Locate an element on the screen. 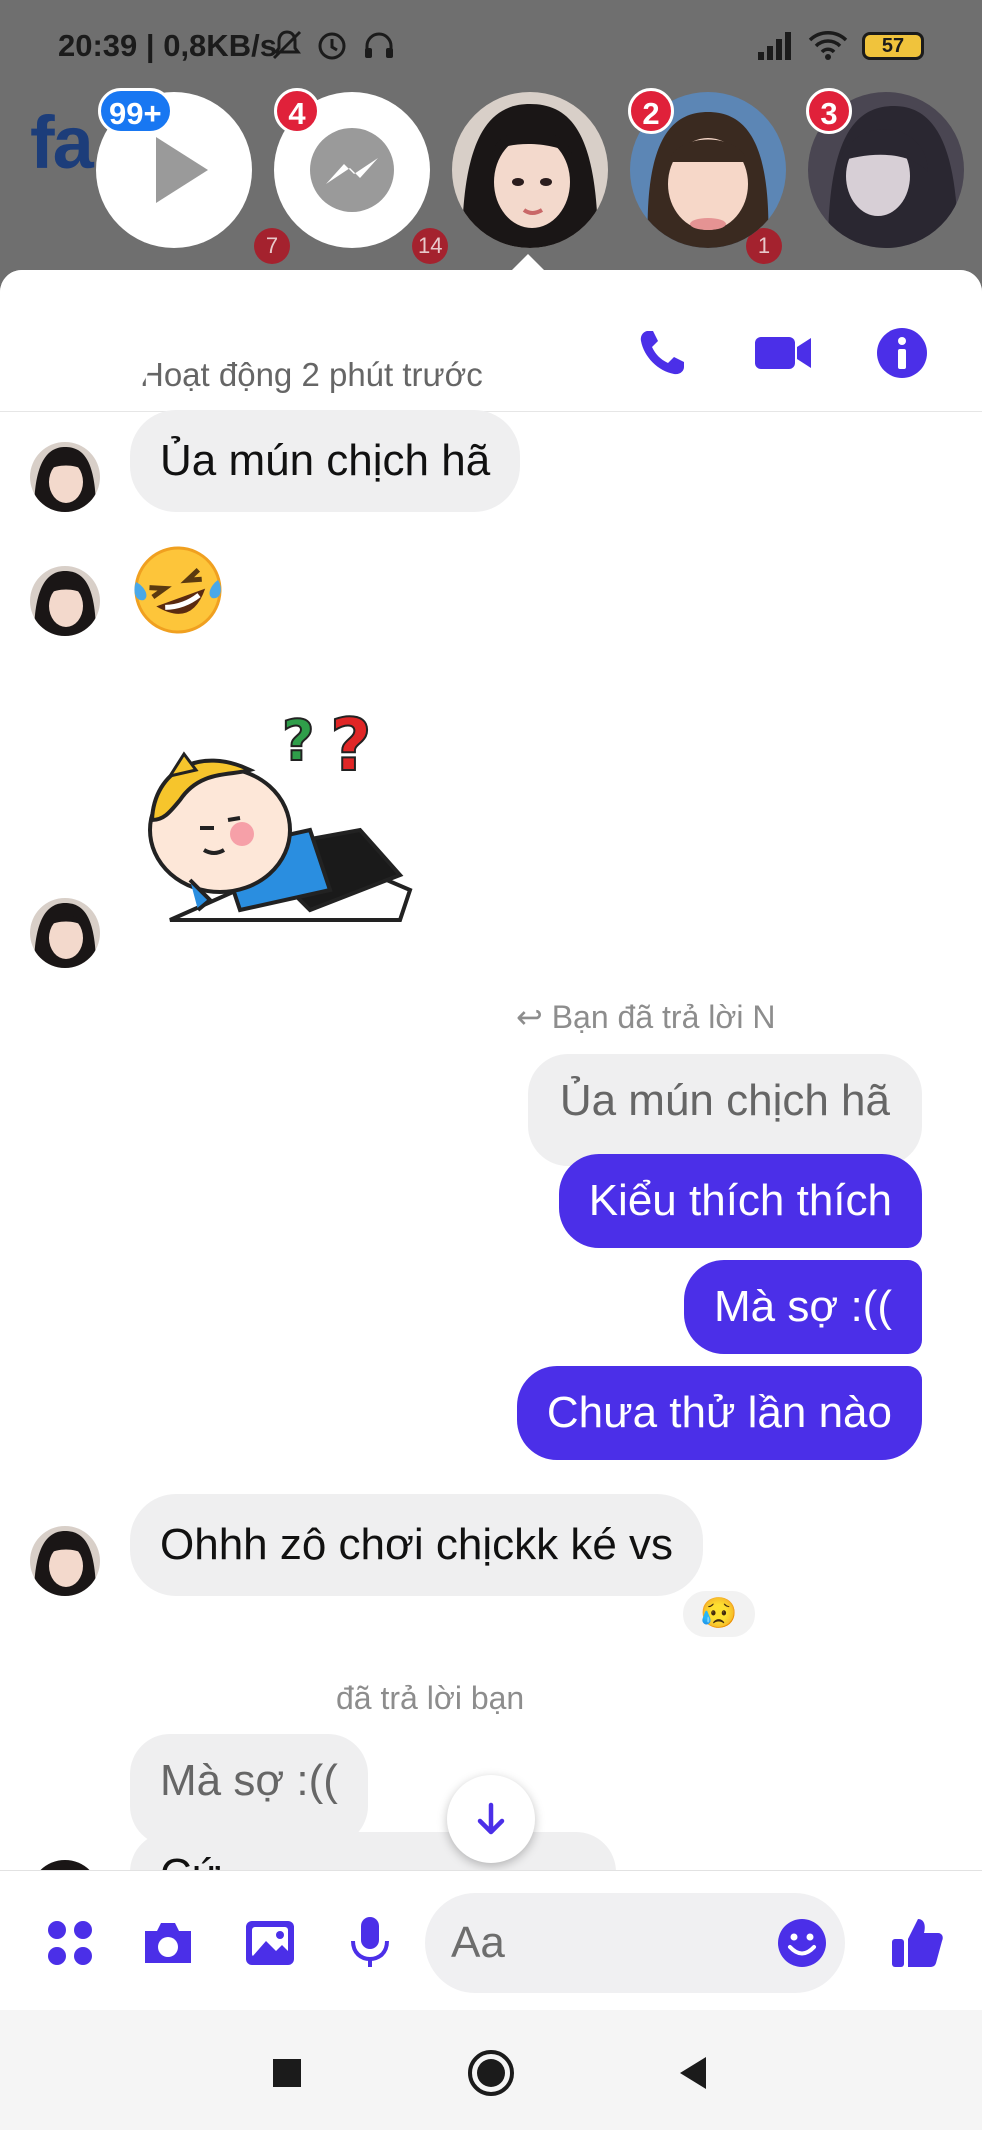  voice-button is located at coordinates (370, 1943).